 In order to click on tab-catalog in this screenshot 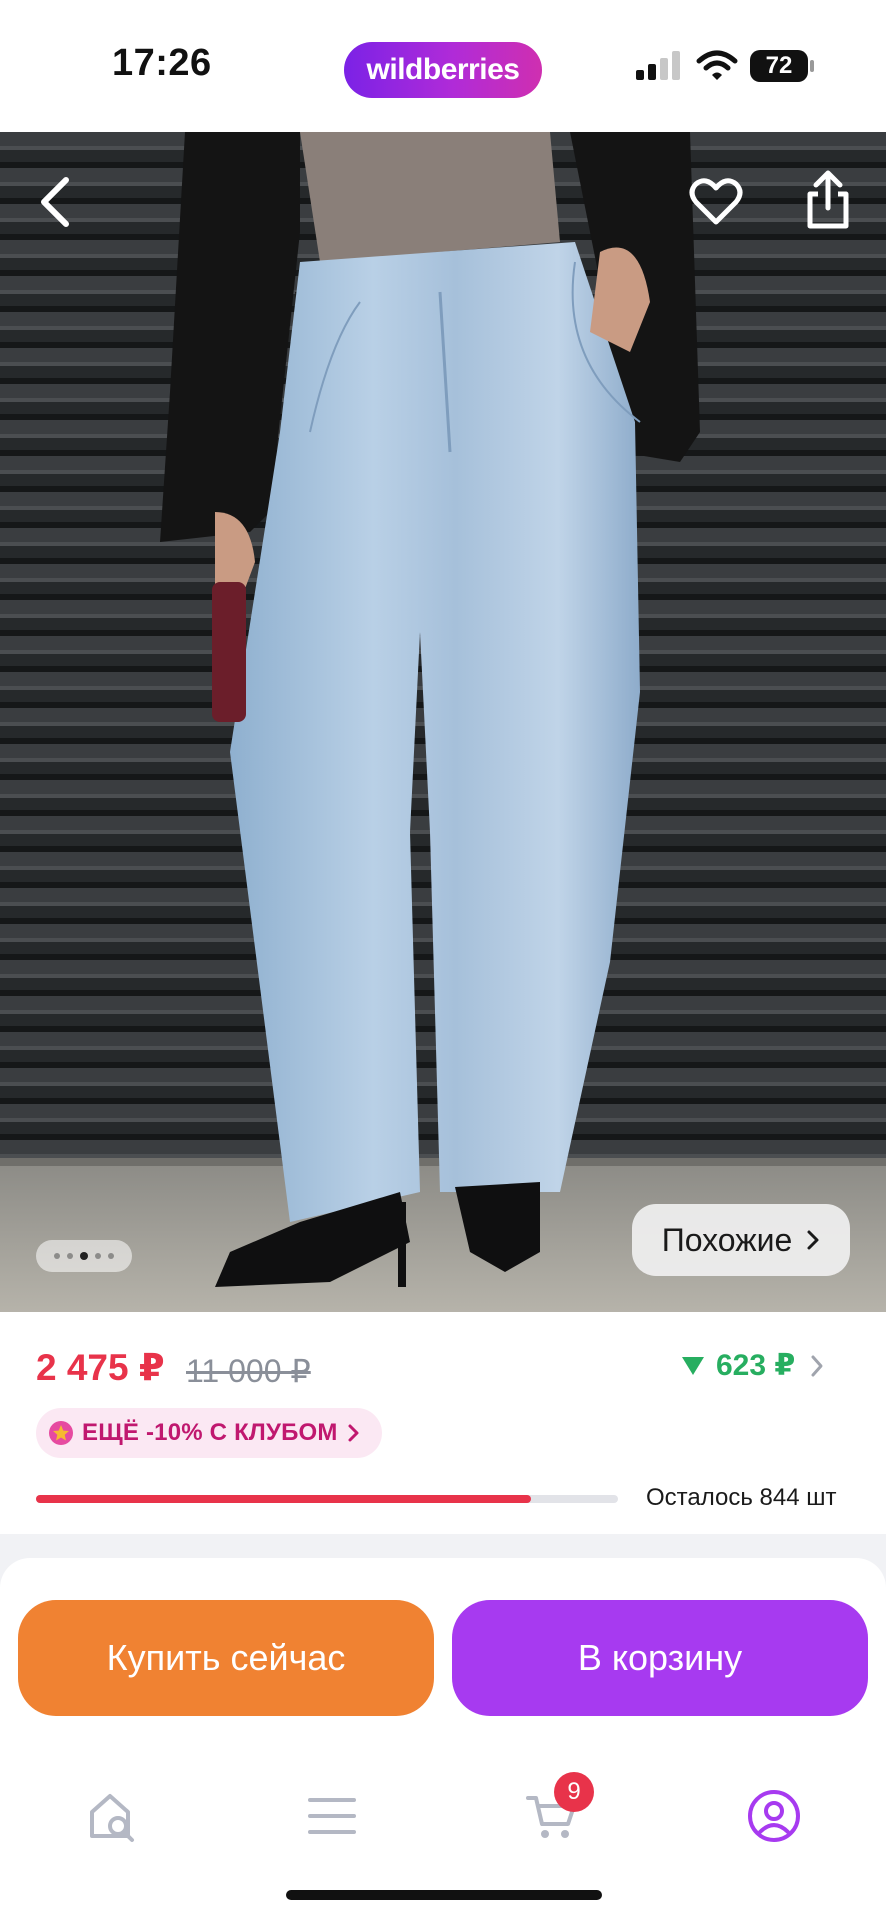, I will do `click(332, 1816)`.